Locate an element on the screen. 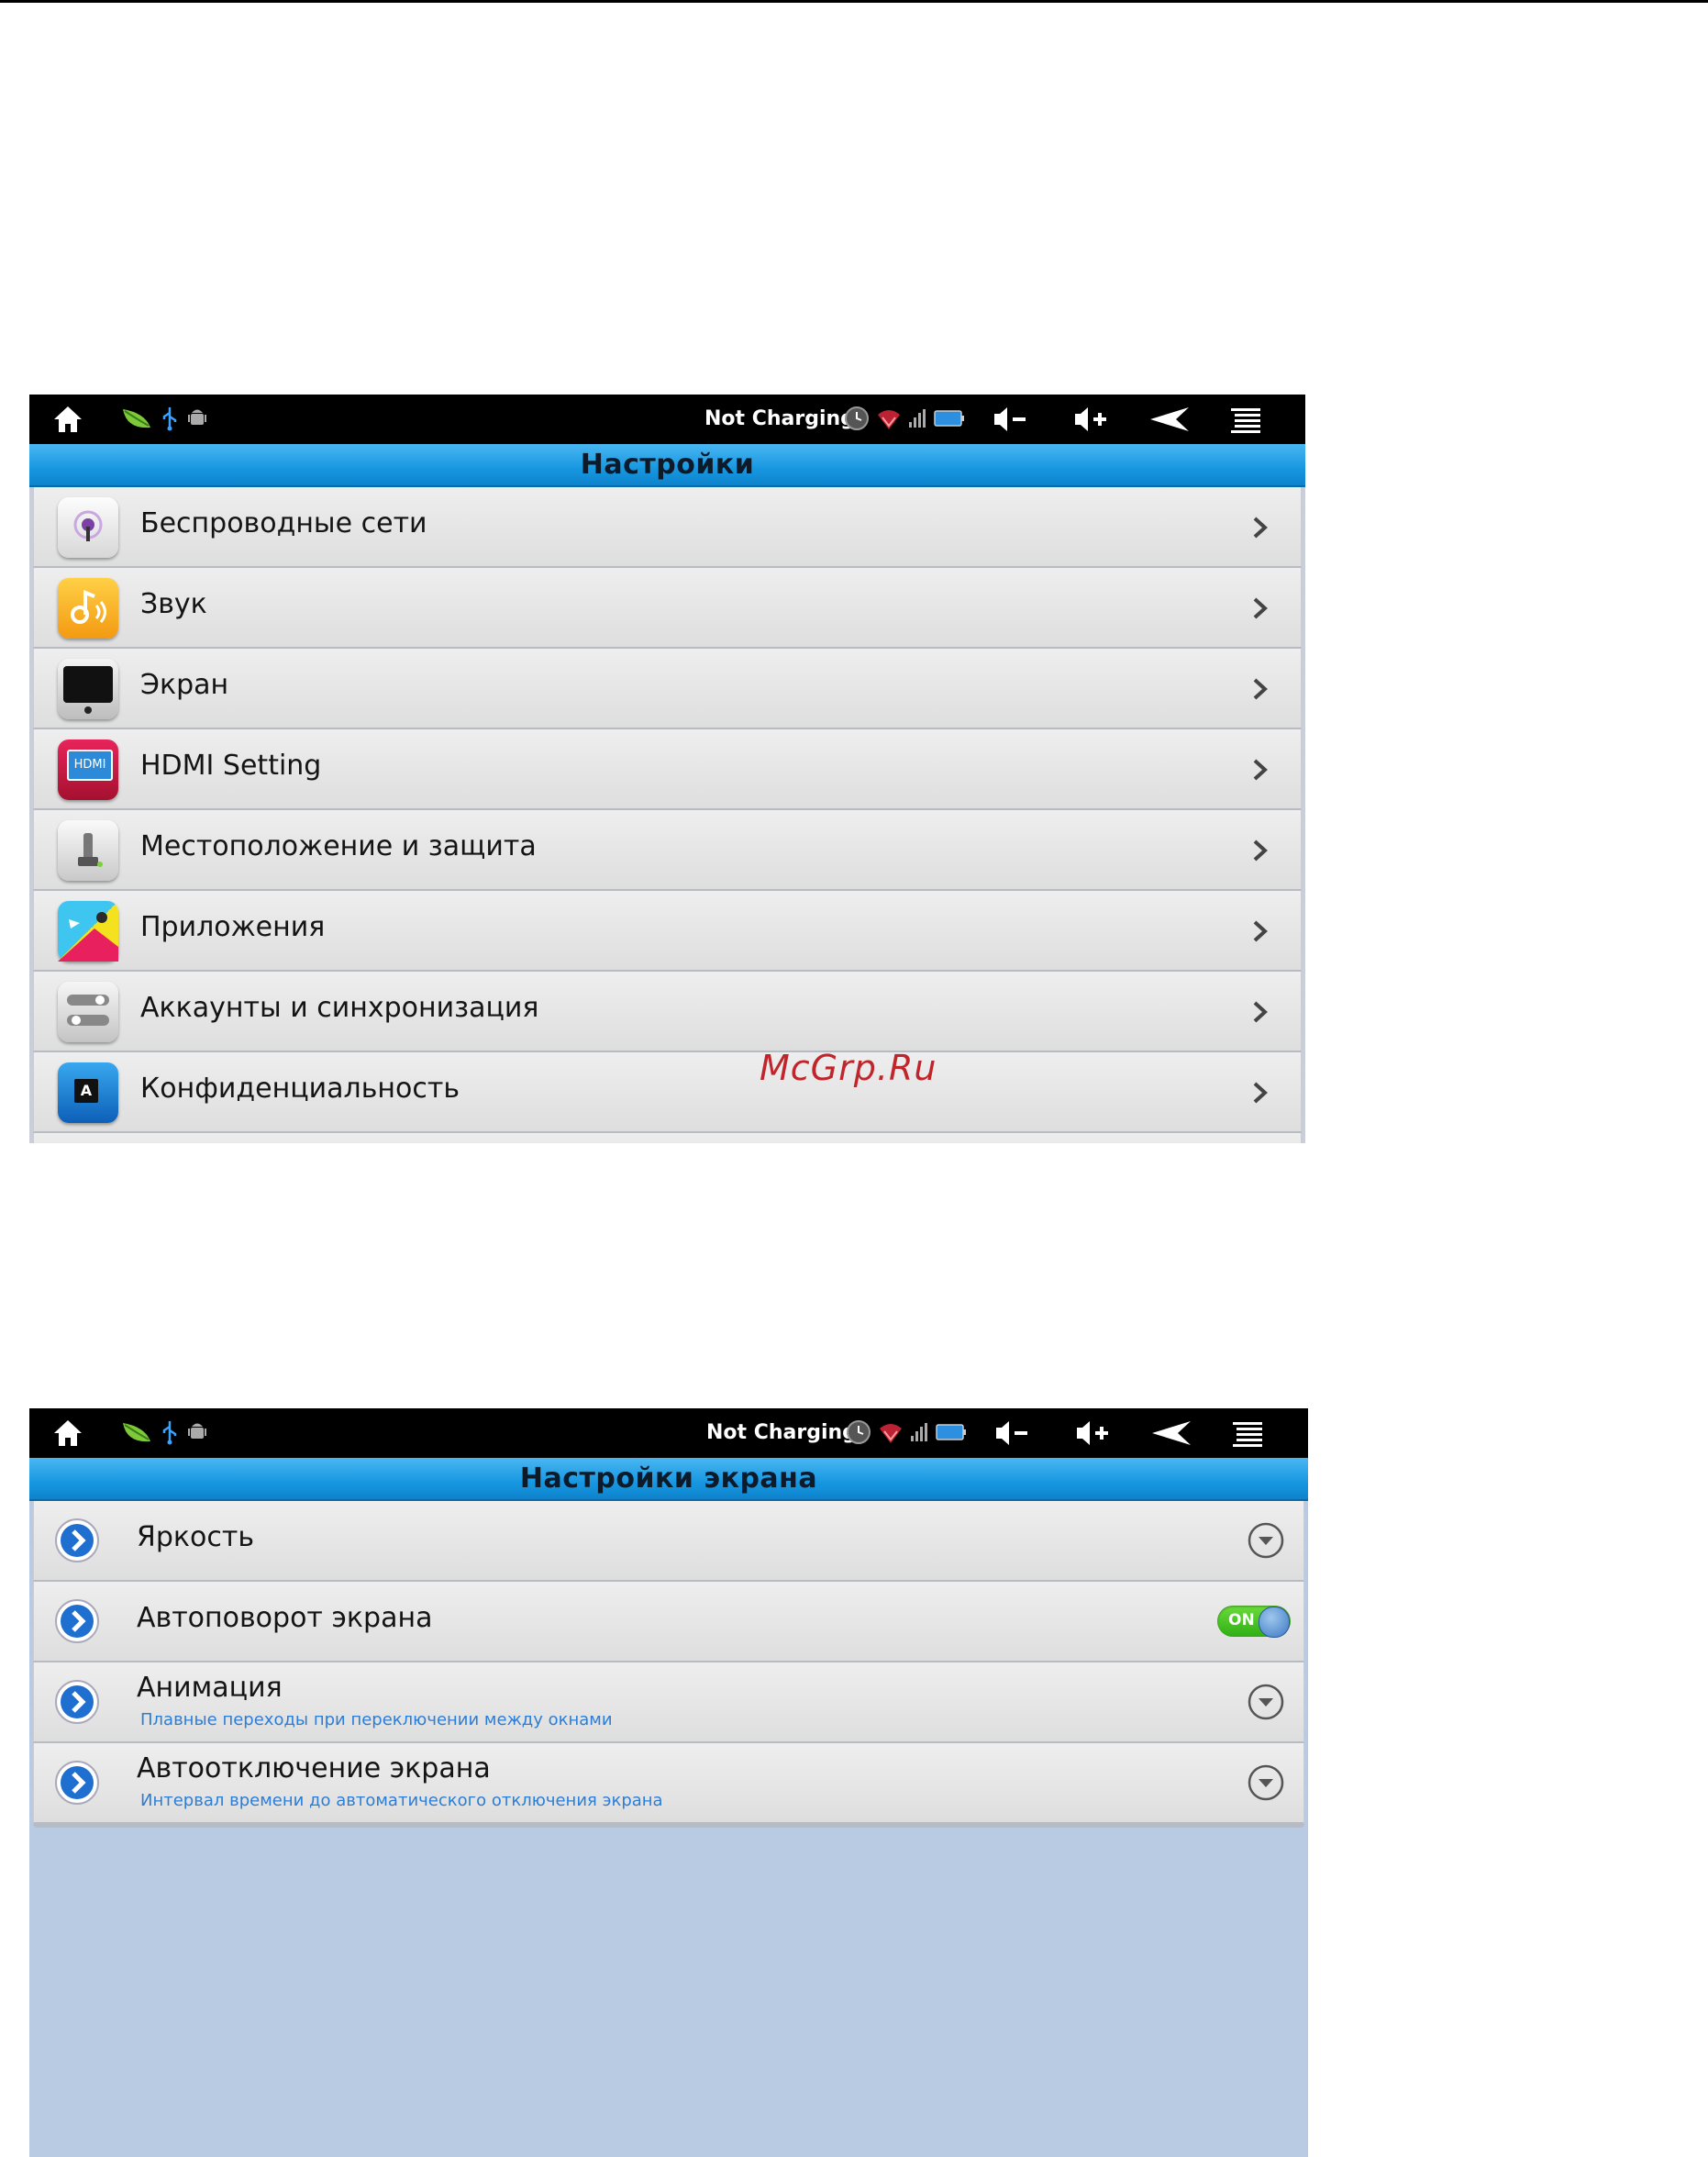 This screenshot has width=1708, height=2157. applications-icon is located at coordinates (88, 931).